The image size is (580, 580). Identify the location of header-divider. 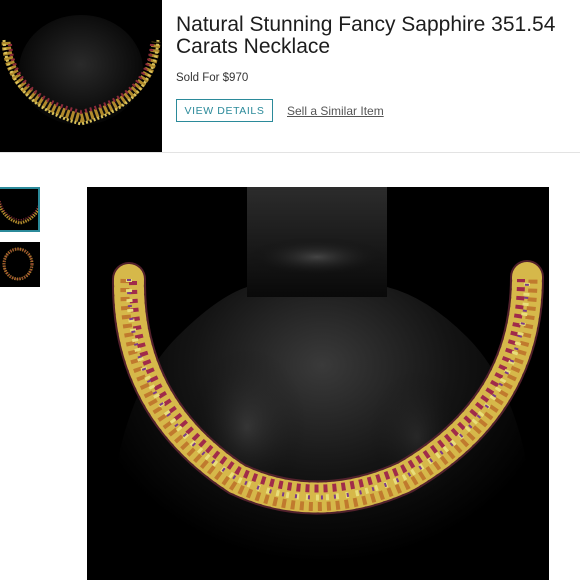
(290, 152).